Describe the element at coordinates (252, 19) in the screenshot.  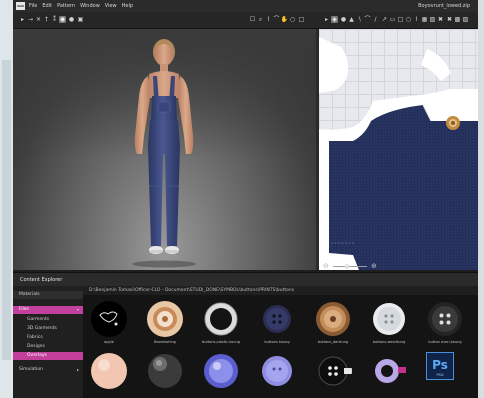
I see `avatar-icon: ☐` at that location.